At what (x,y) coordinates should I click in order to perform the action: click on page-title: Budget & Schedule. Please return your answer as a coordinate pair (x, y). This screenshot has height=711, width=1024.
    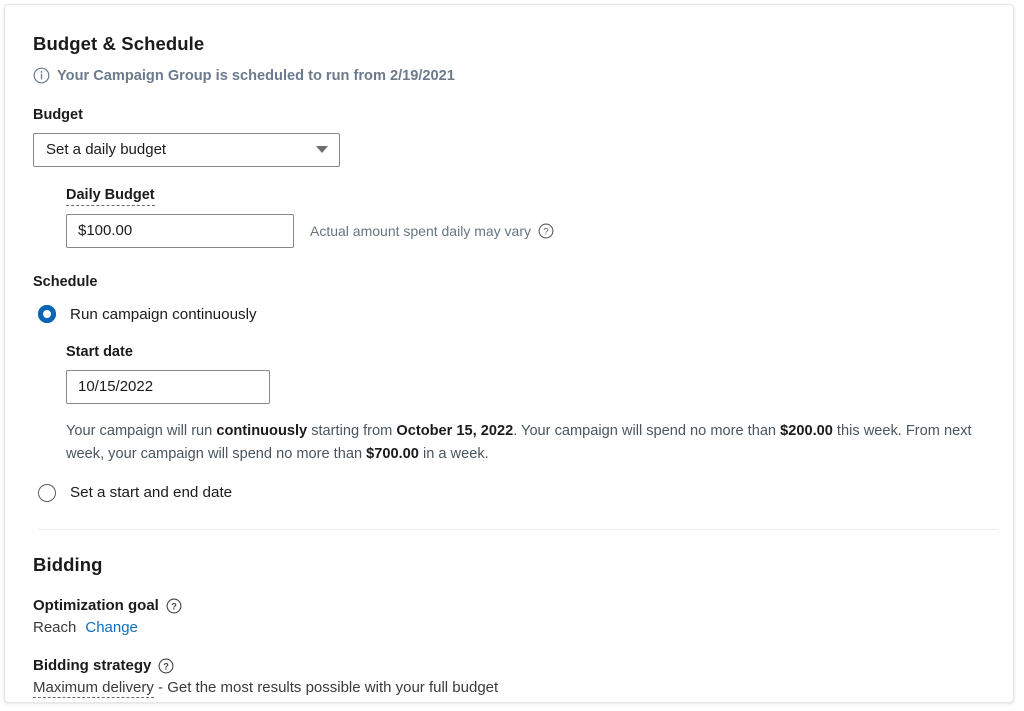
    Looking at the image, I should click on (119, 43).